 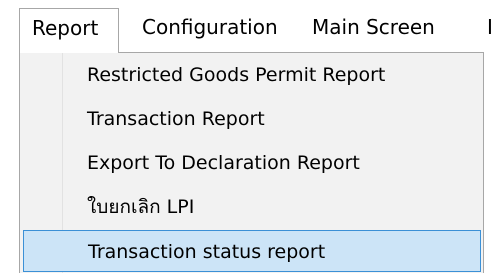 What do you see at coordinates (207, 252) in the screenshot?
I see `menu-item-label: Transaction status report` at bounding box center [207, 252].